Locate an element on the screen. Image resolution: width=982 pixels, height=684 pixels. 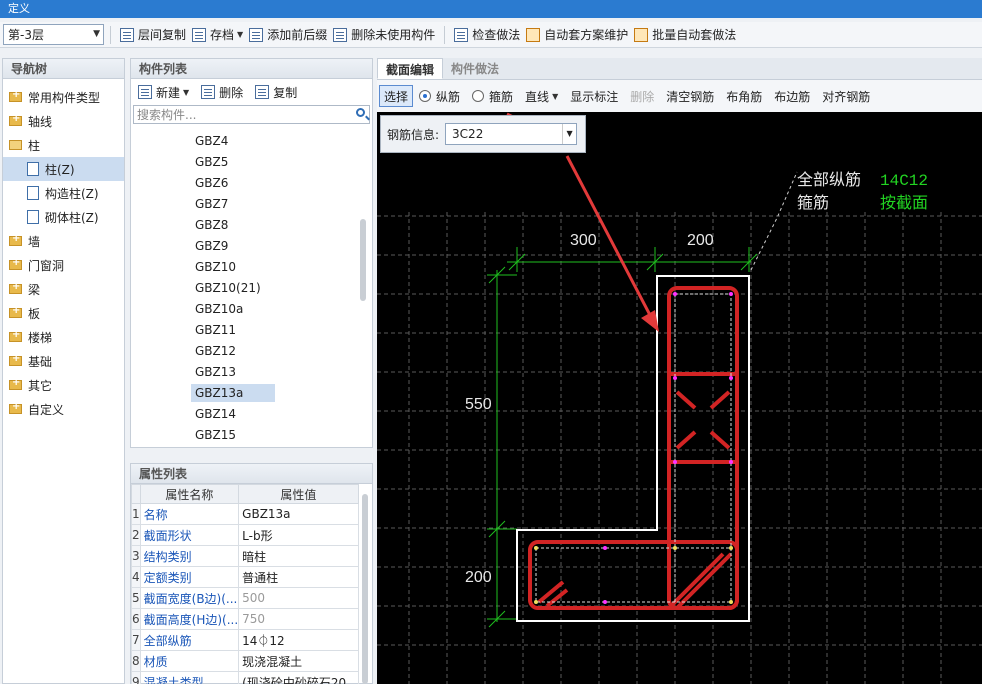
masonry-column-icon is located at coordinates (33, 217).